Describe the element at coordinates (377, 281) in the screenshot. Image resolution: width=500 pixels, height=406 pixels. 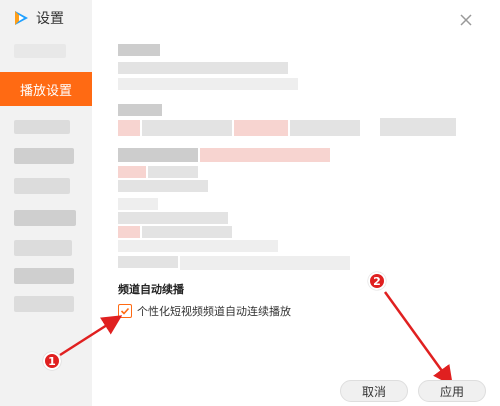
I see `annotation-callout-2: 2` at that location.